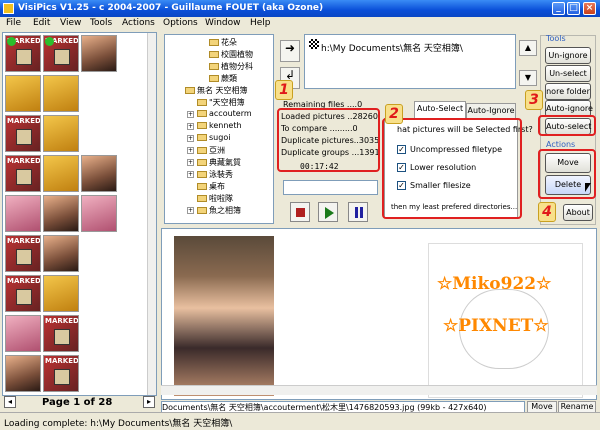 Image resolution: width=600 pixels, height=430 pixels. I want to click on pause-button, so click(358, 212).